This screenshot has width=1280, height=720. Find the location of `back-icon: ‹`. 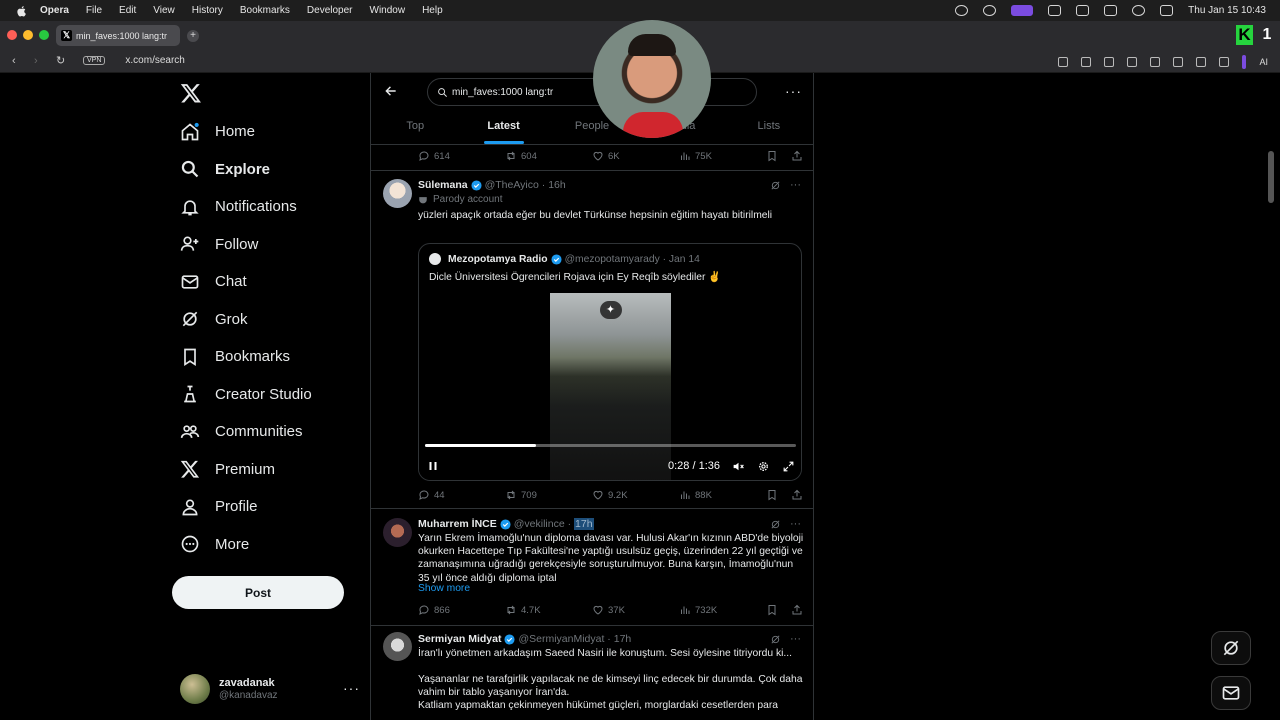

back-icon: ‹ is located at coordinates (17, 60).